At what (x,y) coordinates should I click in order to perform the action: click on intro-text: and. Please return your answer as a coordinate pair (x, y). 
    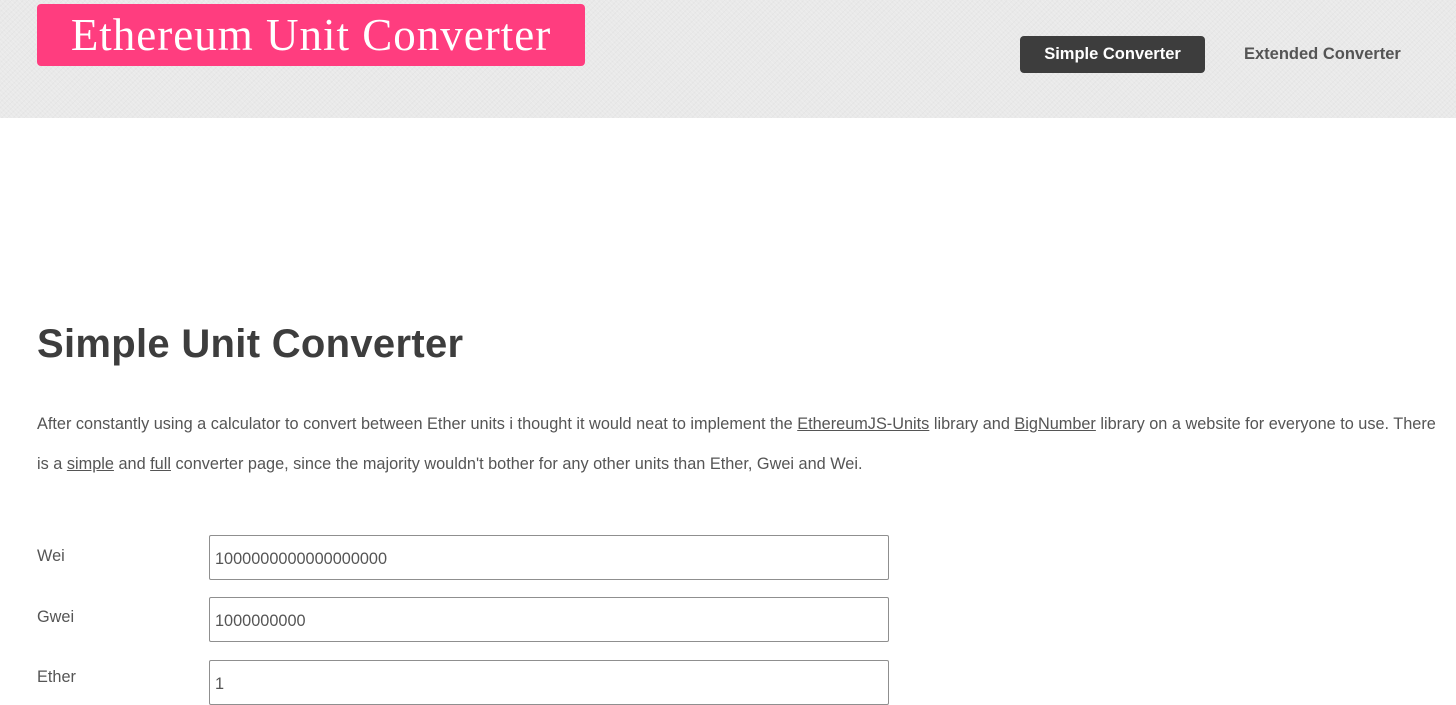
    Looking at the image, I should click on (132, 464).